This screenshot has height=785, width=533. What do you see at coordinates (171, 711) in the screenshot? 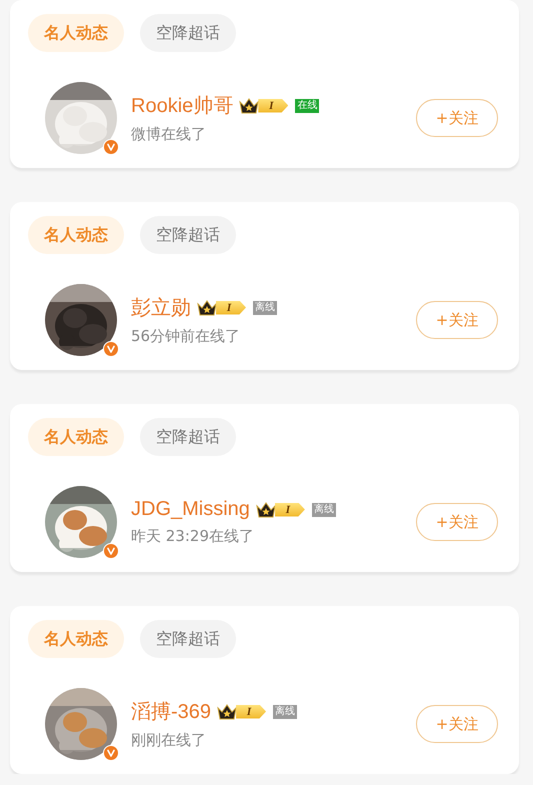
I see `user-name: 滔搏-369` at bounding box center [171, 711].